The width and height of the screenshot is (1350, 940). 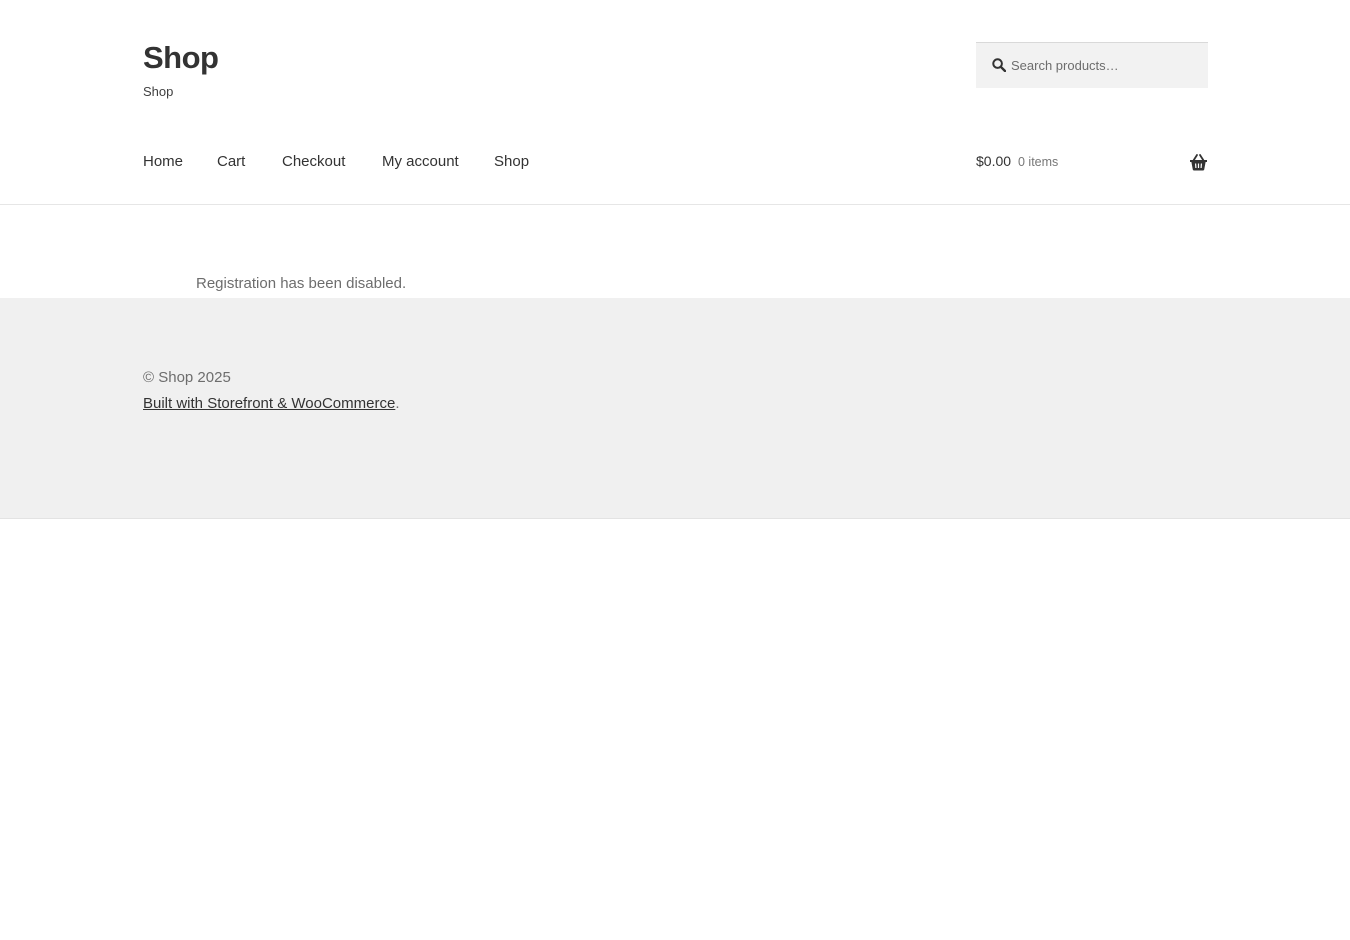 I want to click on nav-item-home: Home, so click(x=163, y=161).